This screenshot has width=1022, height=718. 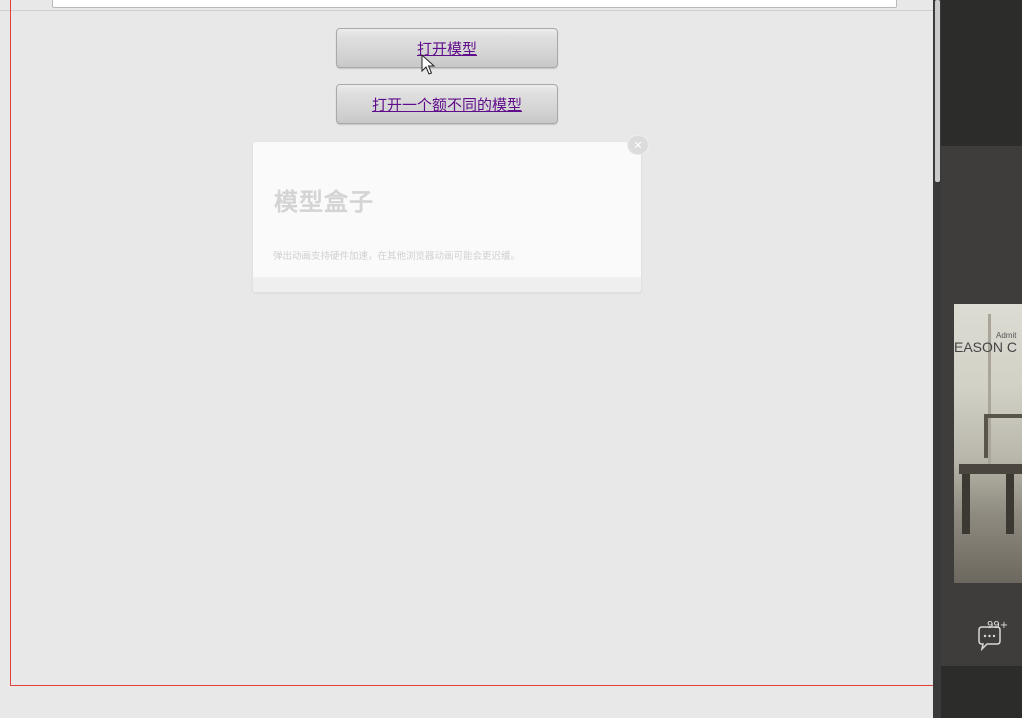 What do you see at coordinates (447, 284) in the screenshot?
I see `modal-footer` at bounding box center [447, 284].